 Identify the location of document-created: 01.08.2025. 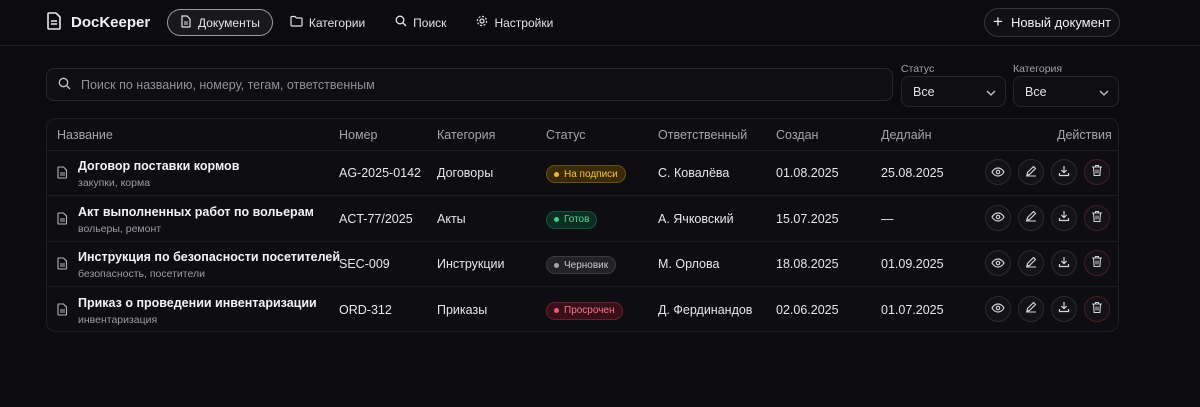
(807, 173).